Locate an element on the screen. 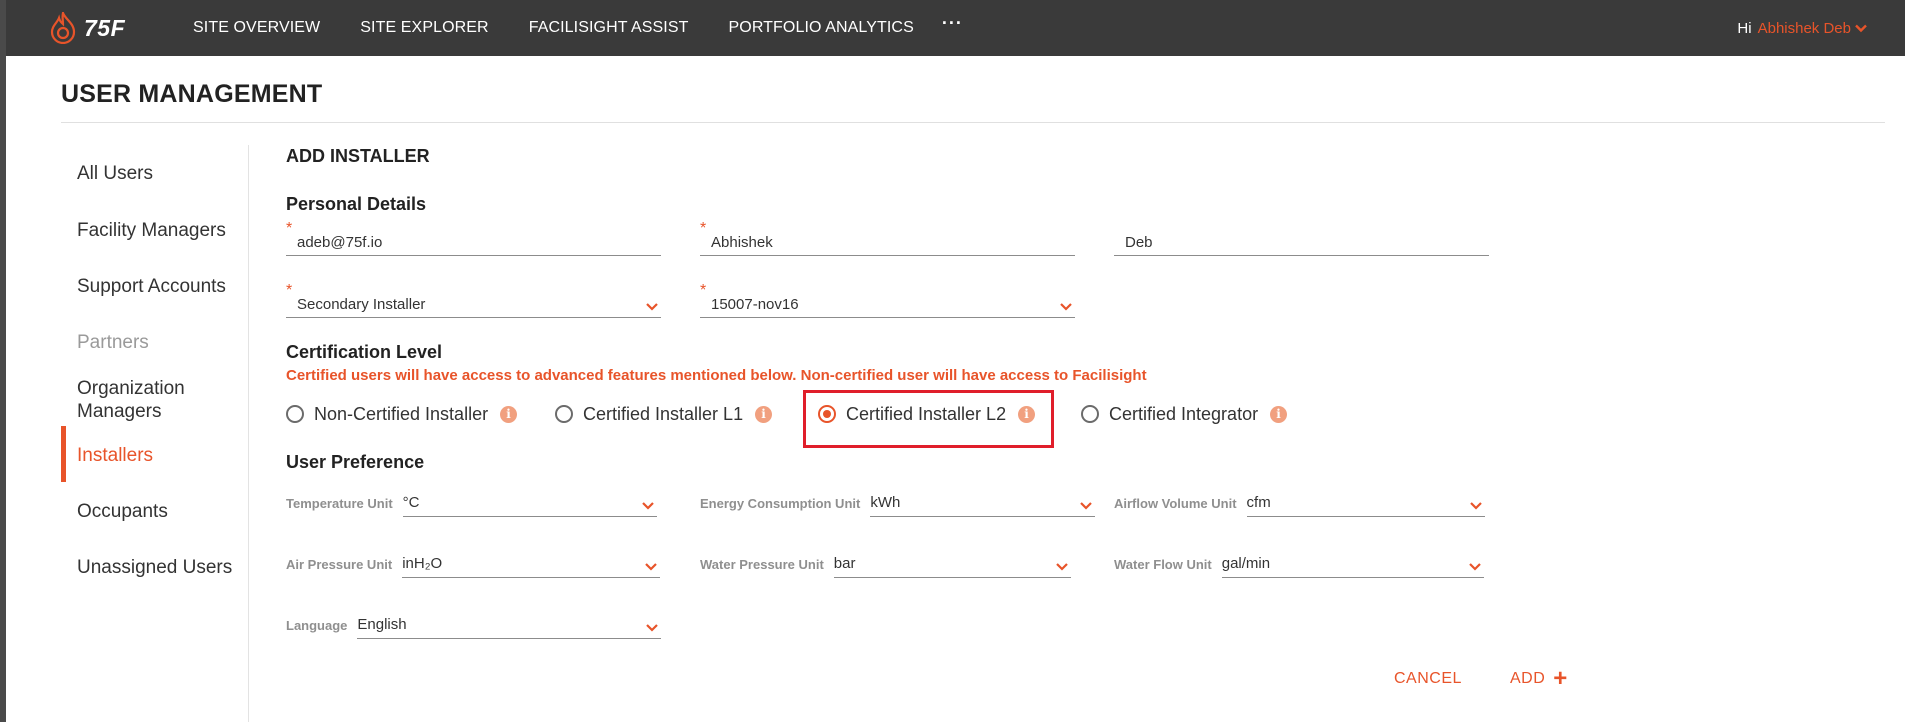 The image size is (1905, 722). sidebar-item-facility-managers: Facility Managers is located at coordinates (151, 230).